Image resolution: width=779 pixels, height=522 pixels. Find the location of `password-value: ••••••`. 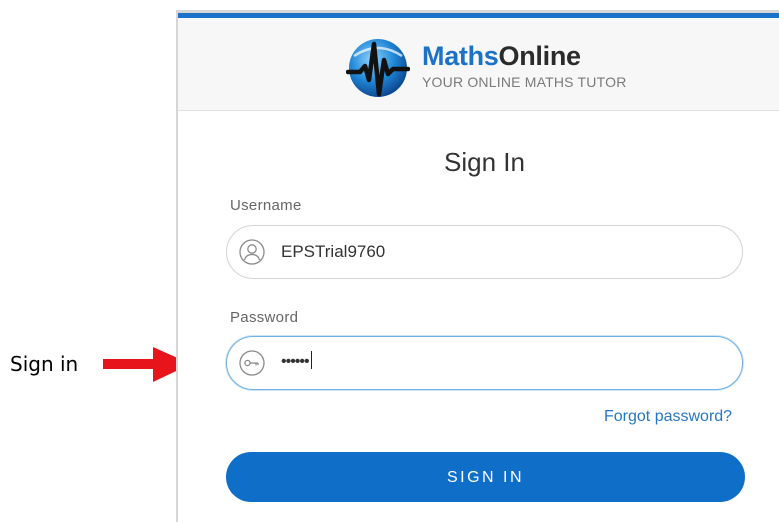

password-value: •••••• is located at coordinates (296, 361).